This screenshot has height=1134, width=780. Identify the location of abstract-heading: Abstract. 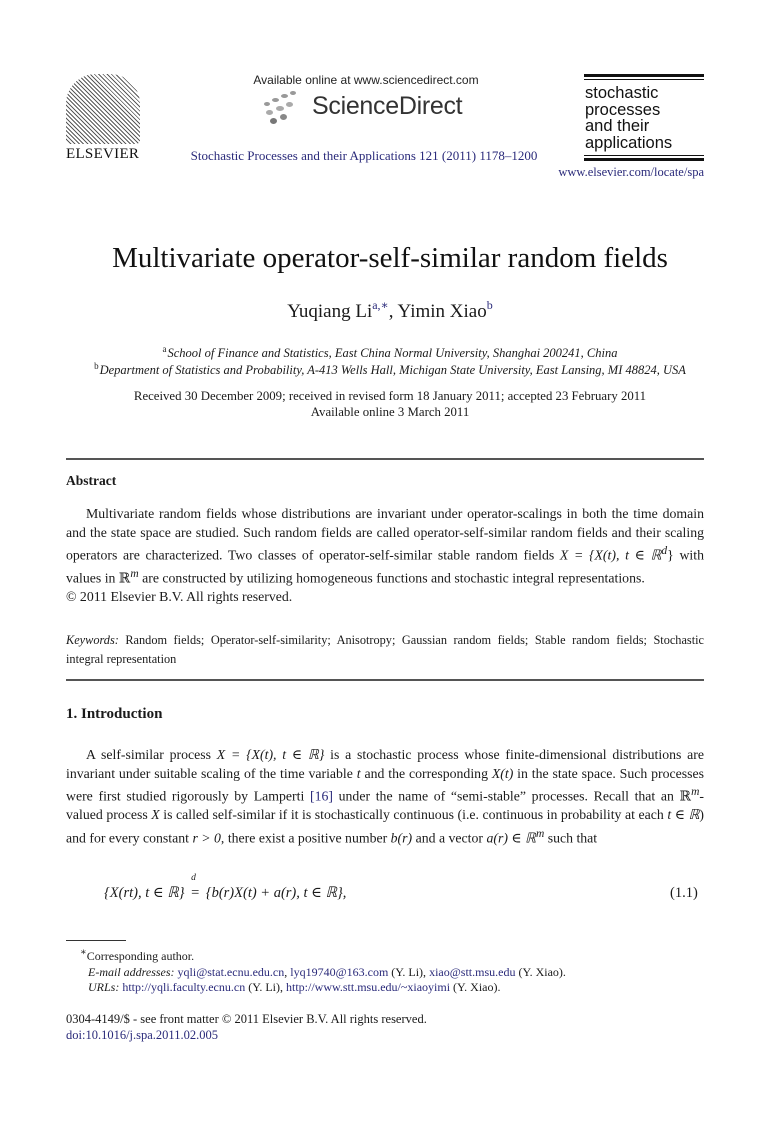
(91, 480).